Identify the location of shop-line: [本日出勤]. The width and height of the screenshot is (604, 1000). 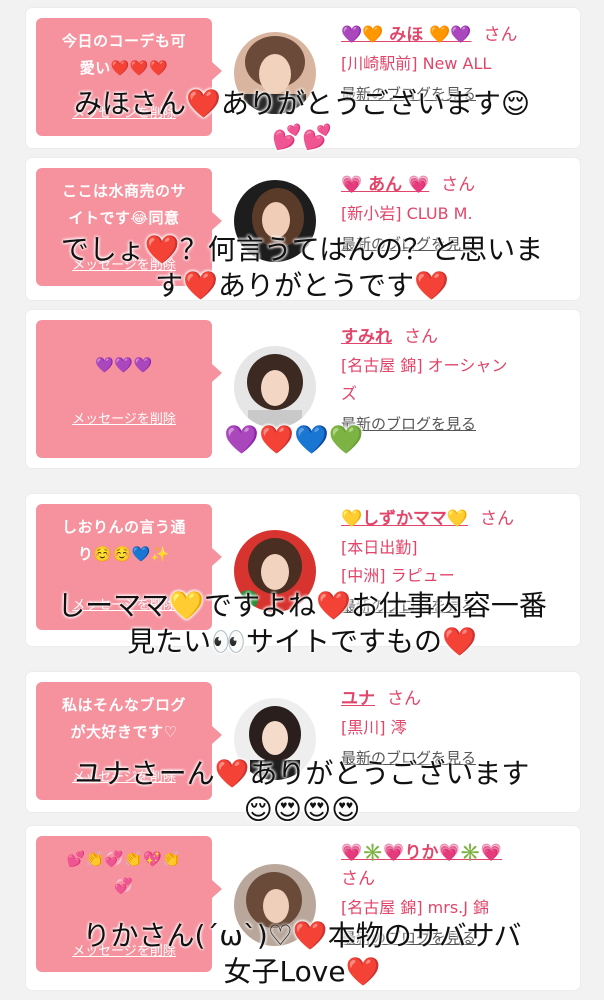
(379, 547).